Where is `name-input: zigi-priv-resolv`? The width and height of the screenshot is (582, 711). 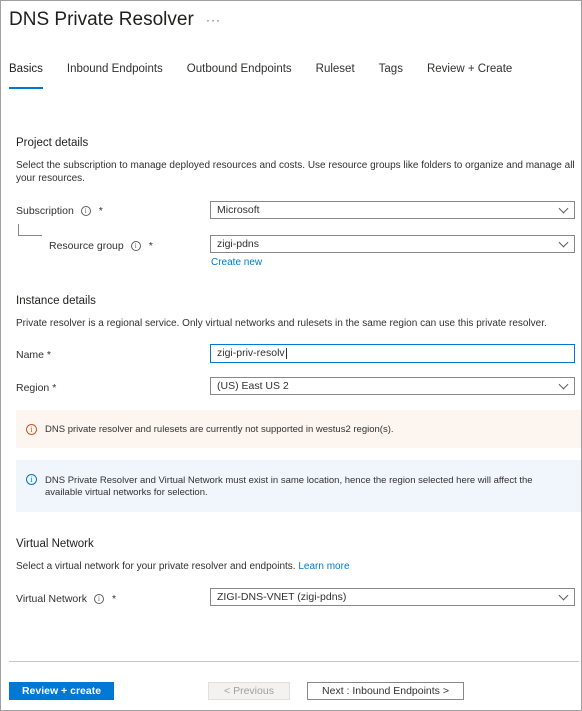
name-input: zigi-priv-resolv is located at coordinates (392, 353).